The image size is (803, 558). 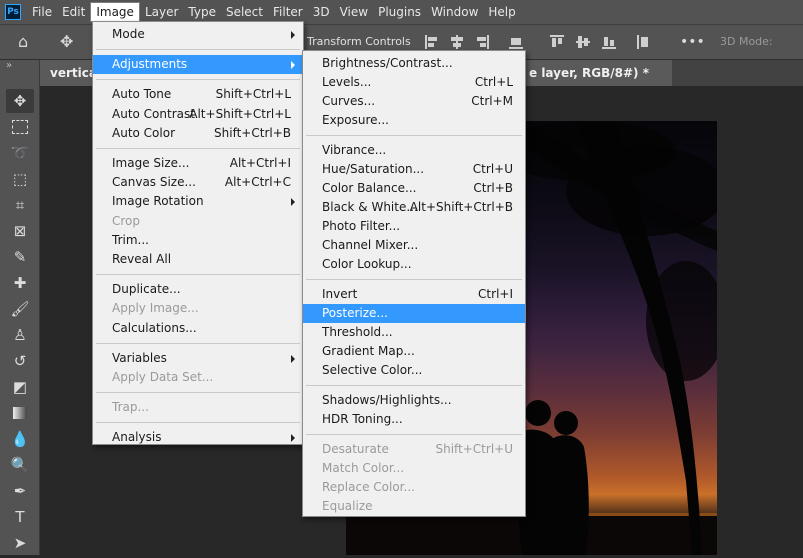 I want to click on menu-help: Help, so click(x=501, y=12).